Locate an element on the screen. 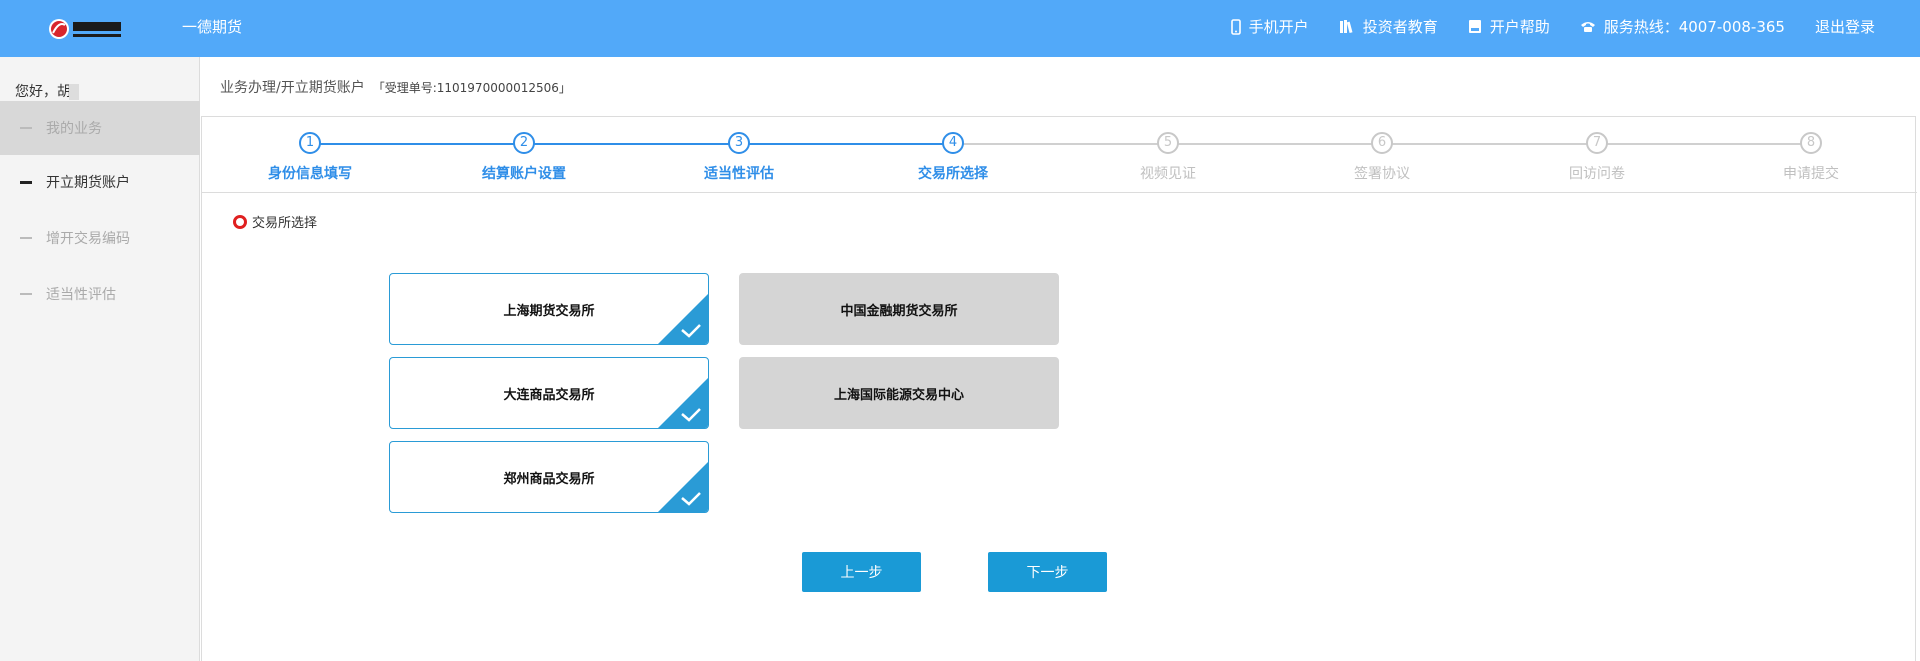 This screenshot has width=1920, height=661. sidebar-item-open-account: 开立期货账户 is located at coordinates (100, 182).